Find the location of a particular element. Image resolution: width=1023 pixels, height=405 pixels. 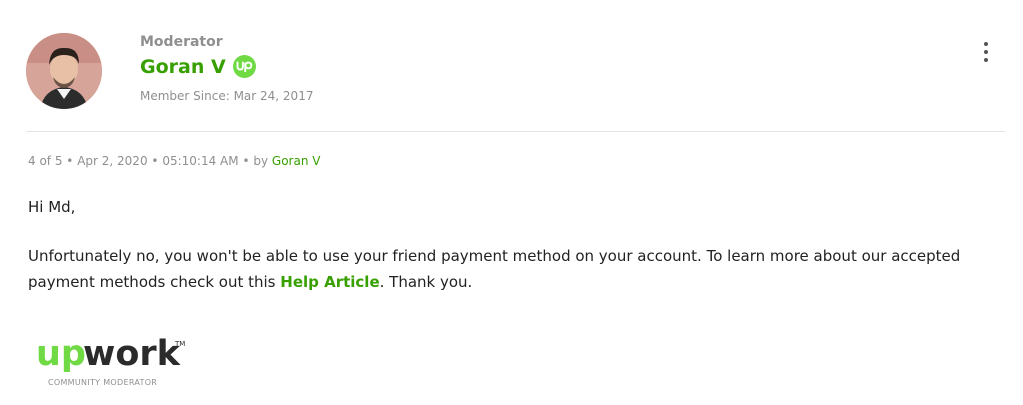

kebab-dot-bottom is located at coordinates (986, 60).